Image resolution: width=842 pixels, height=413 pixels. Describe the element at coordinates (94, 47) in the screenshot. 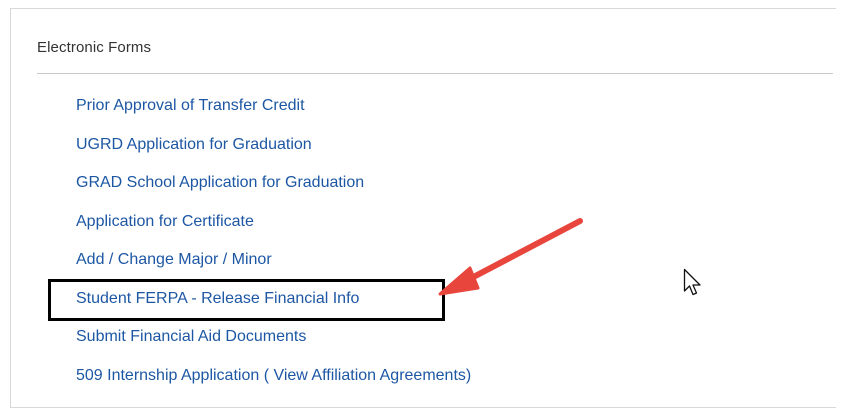

I see `panel-title: Electronic Forms` at that location.